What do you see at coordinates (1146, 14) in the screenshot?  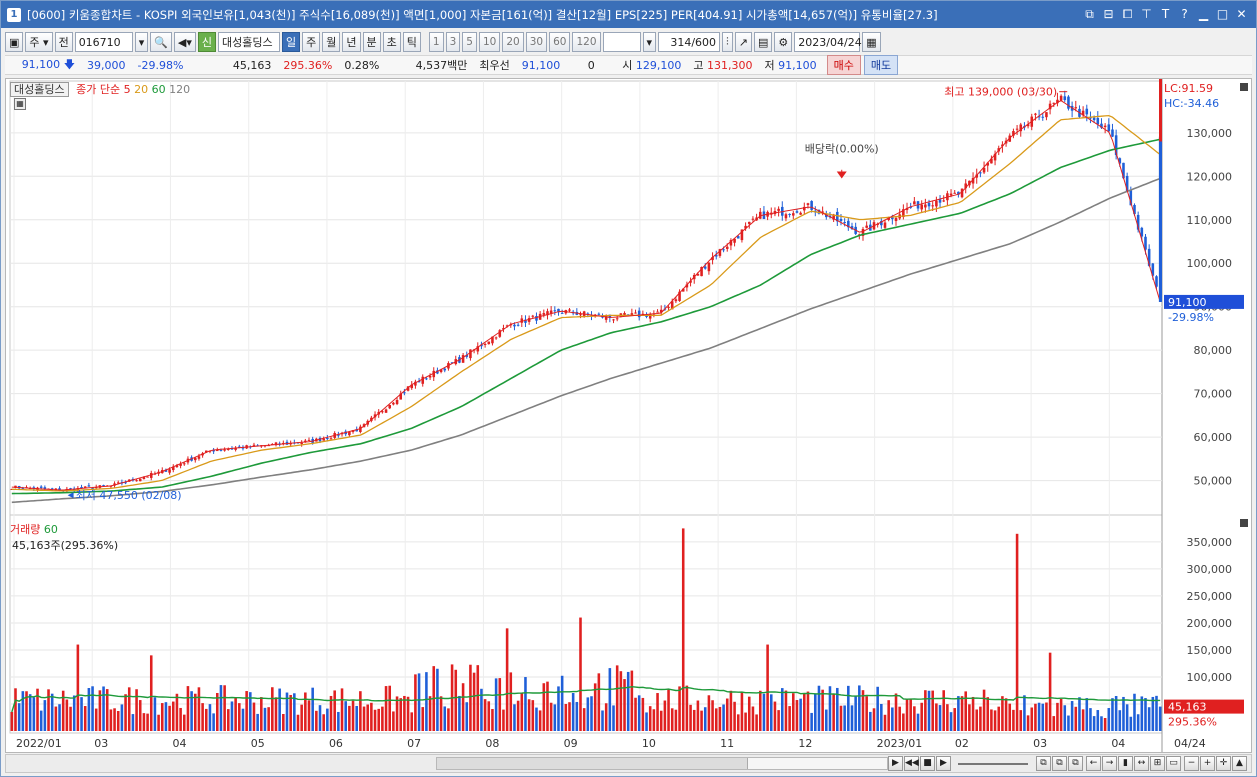 I see `pin-icon: ⊤` at bounding box center [1146, 14].